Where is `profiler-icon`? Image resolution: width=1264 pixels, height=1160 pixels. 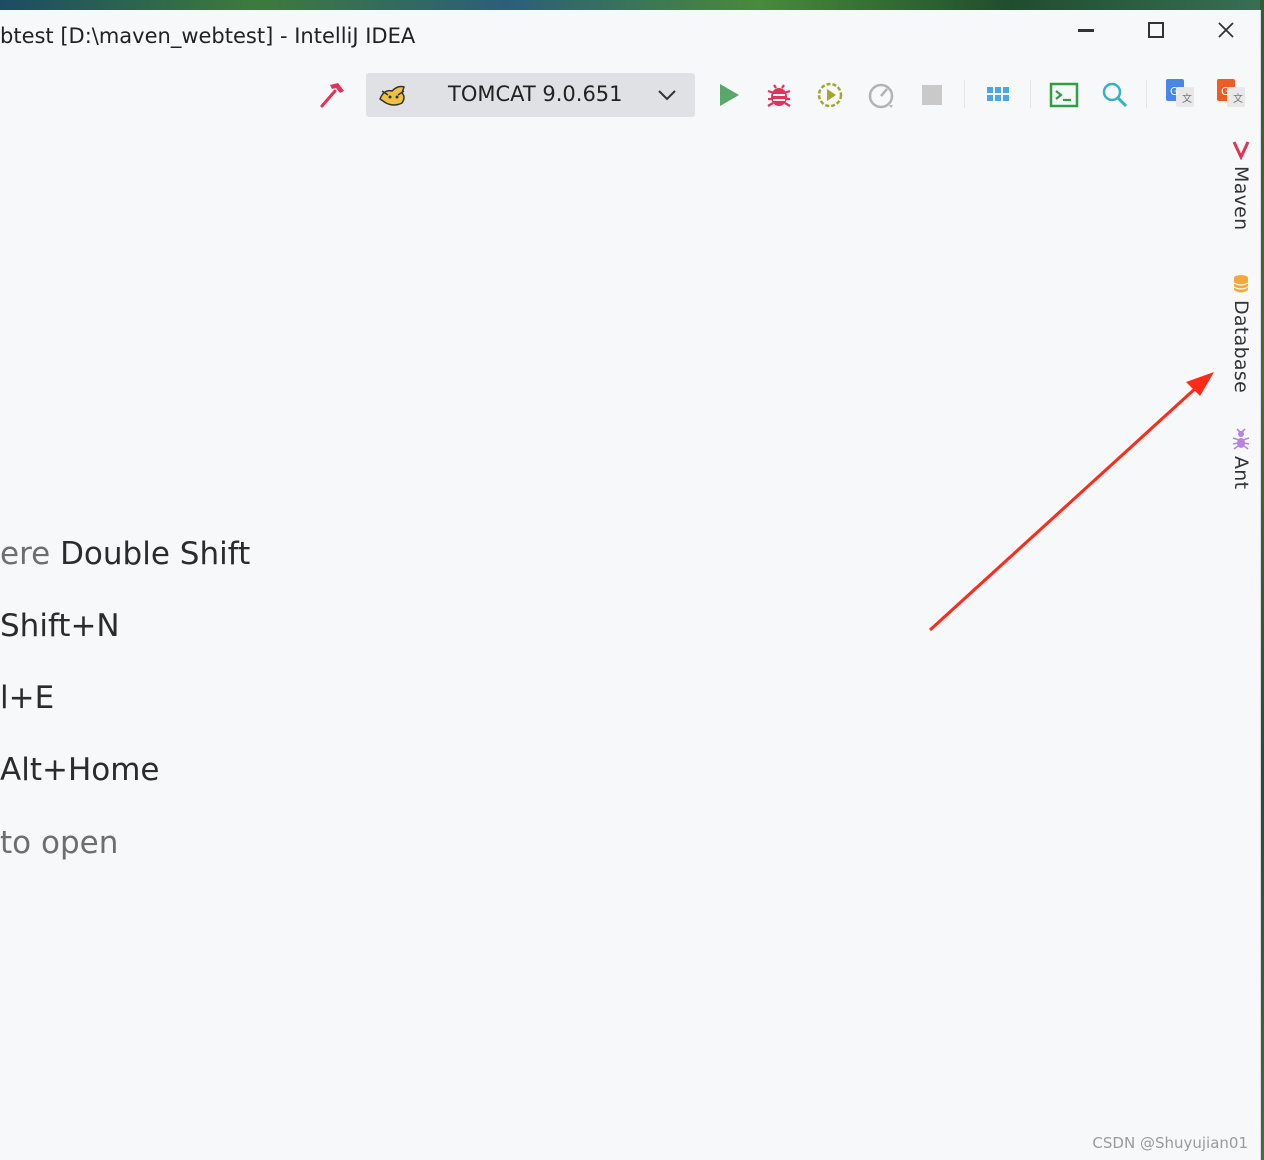 profiler-icon is located at coordinates (881, 96).